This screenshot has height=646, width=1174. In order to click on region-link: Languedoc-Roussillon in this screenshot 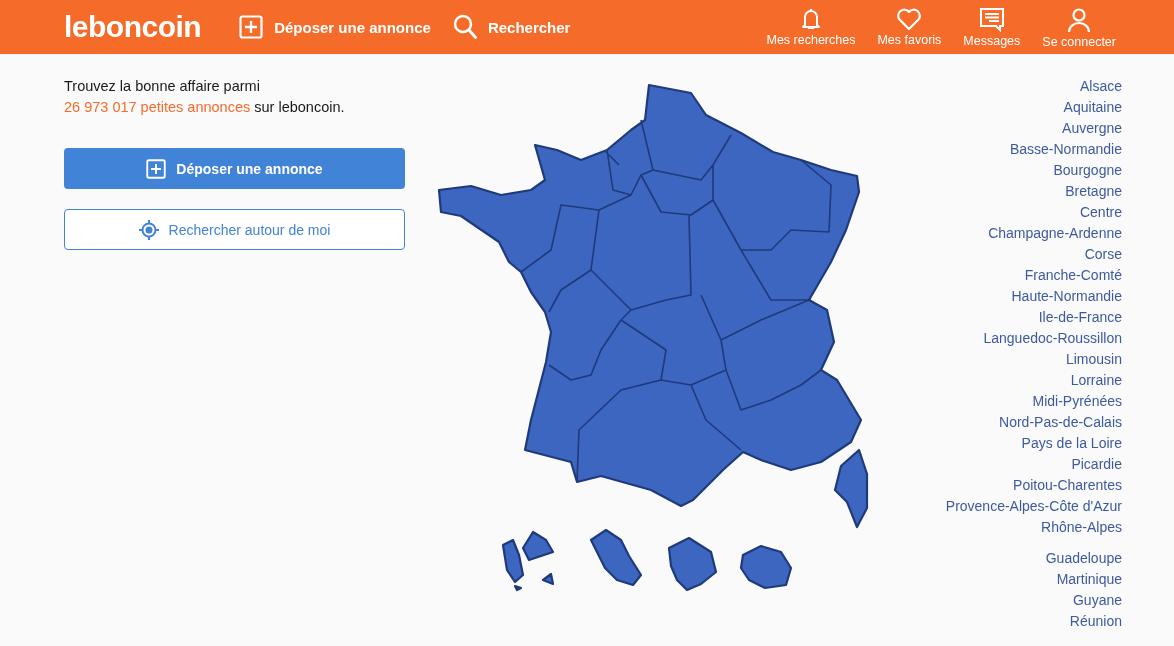, I will do `click(1052, 338)`.